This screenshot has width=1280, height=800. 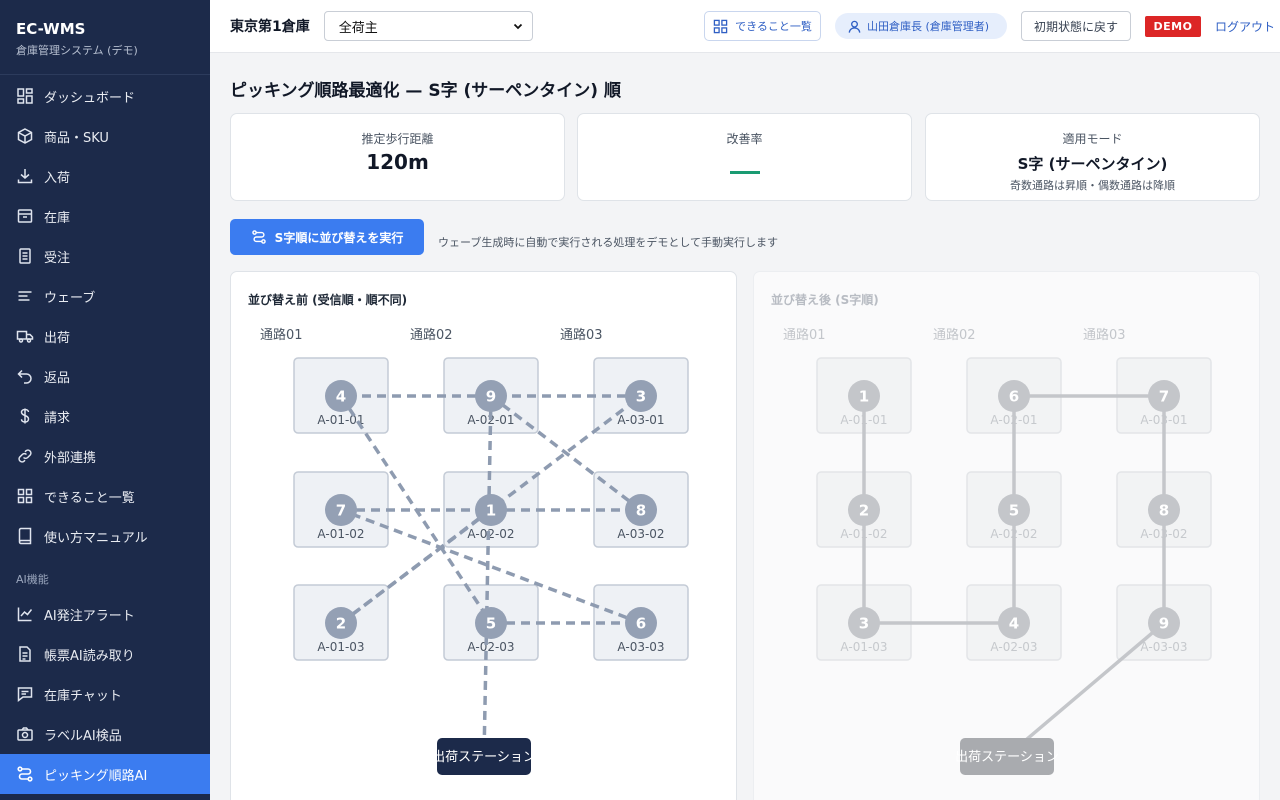 What do you see at coordinates (57, 338) in the screenshot?
I see `sidebar-item-label: 出荷` at bounding box center [57, 338].